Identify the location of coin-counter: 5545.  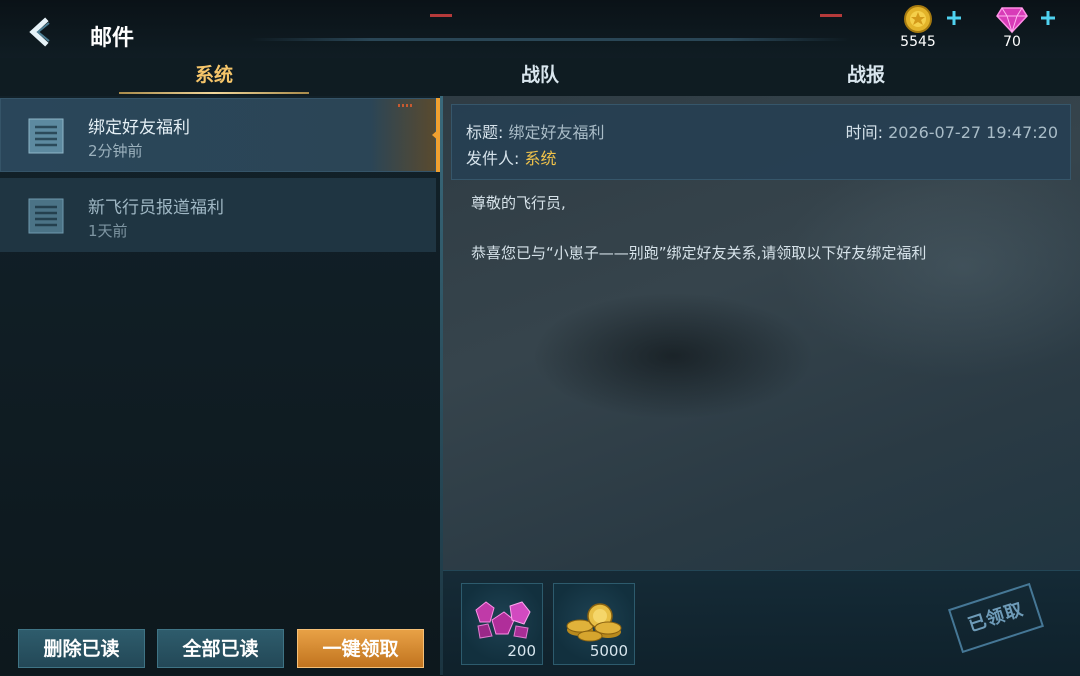
(924, 29).